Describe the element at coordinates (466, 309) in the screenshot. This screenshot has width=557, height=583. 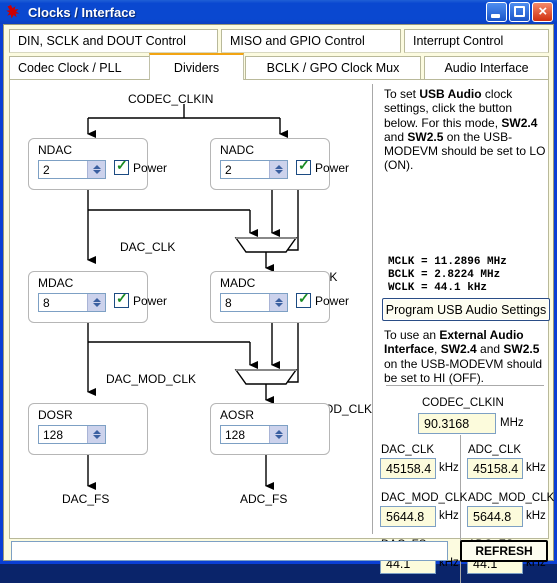
I see `program-usb-audio-settings-button: Program USB Audio Settings` at that location.